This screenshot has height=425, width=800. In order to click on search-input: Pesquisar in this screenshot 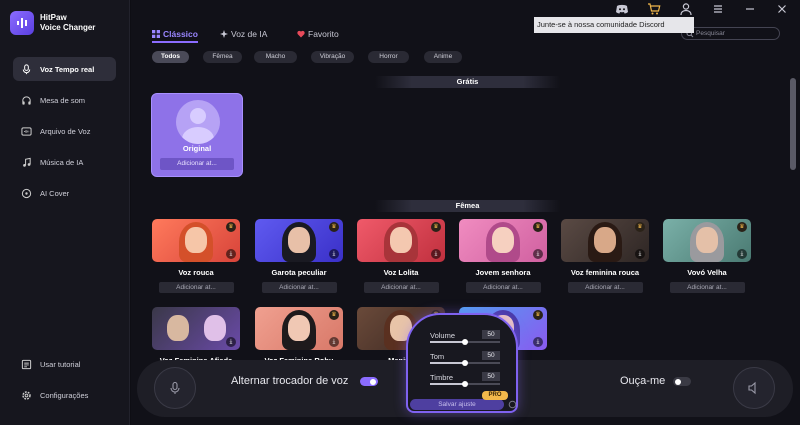, I will do `click(730, 33)`.